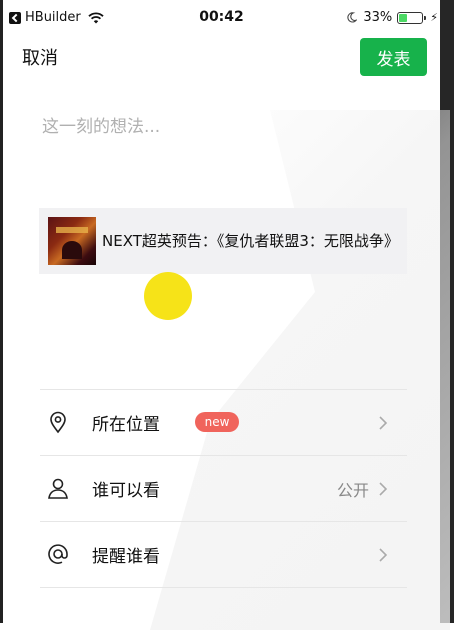  Describe the element at coordinates (223, 587) in the screenshot. I see `divider` at that location.